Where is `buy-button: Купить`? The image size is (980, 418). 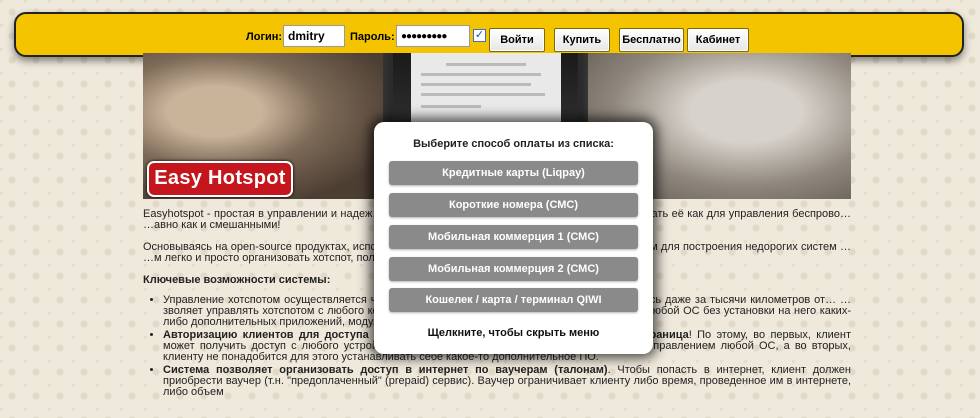
buy-button: Купить is located at coordinates (582, 40).